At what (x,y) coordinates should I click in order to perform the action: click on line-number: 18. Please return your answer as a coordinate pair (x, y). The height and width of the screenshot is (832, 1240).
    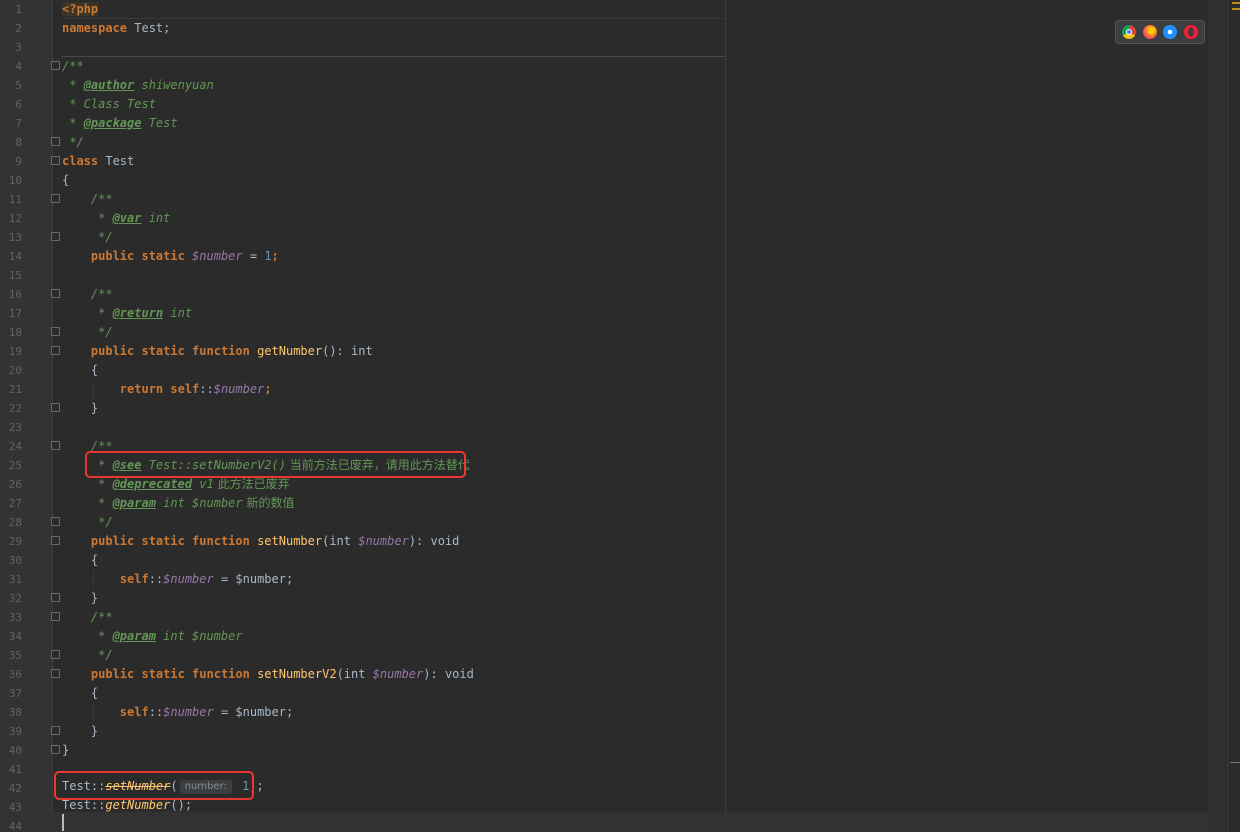
    Looking at the image, I should click on (11, 332).